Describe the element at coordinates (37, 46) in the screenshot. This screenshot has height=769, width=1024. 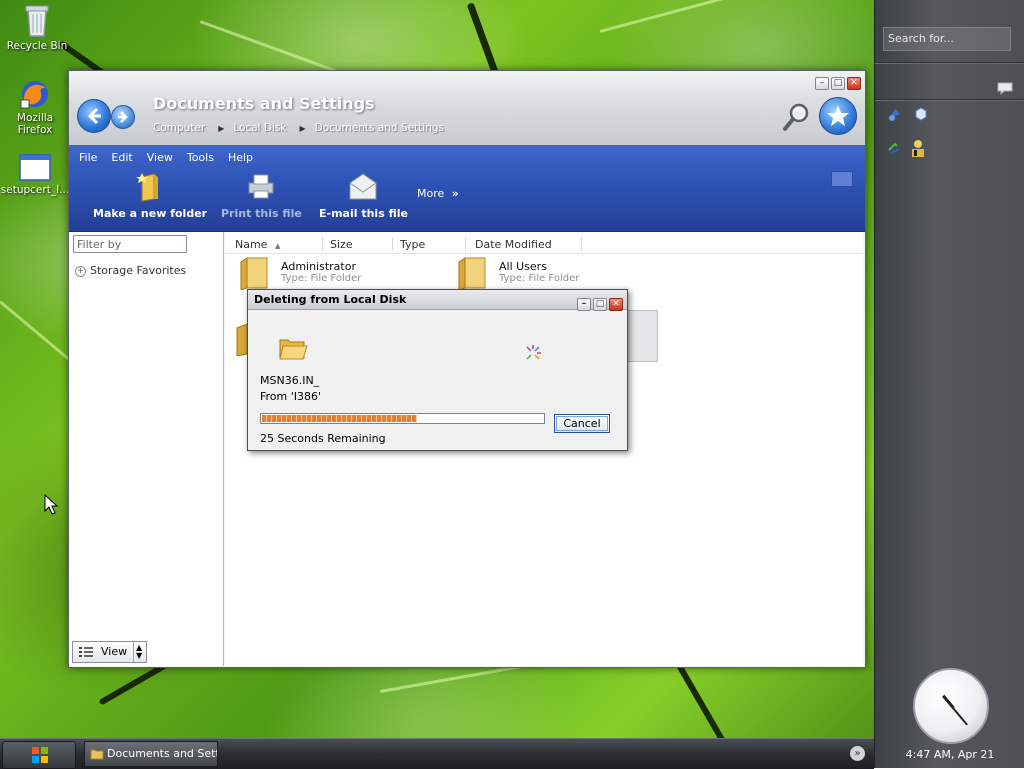
I see `desktop-icon-label: Recycle Bin` at that location.